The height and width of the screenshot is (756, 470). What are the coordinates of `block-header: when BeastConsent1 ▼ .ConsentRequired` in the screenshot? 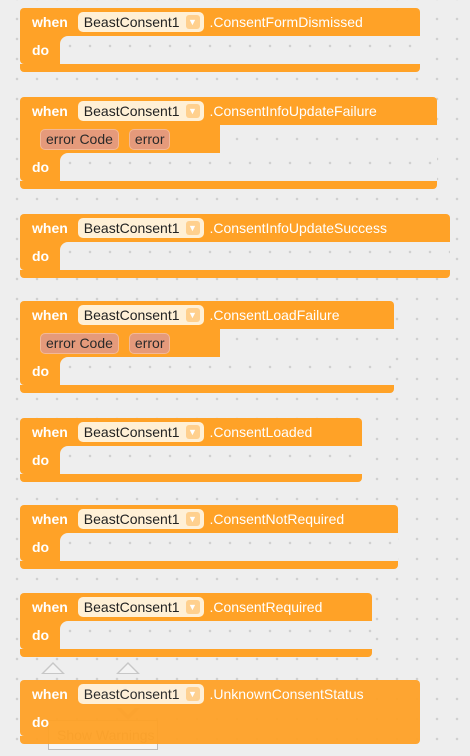 It's located at (196, 607).